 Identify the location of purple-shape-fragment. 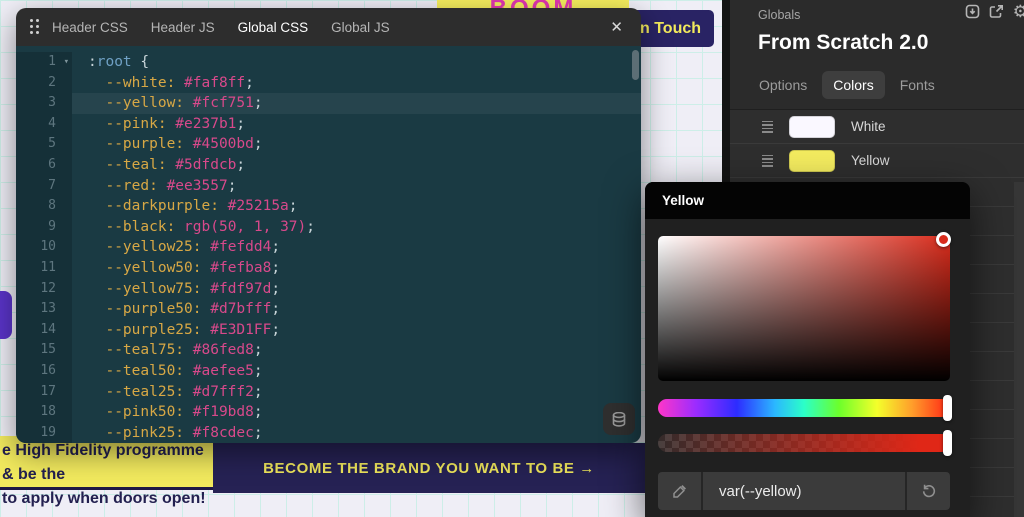
(6, 315).